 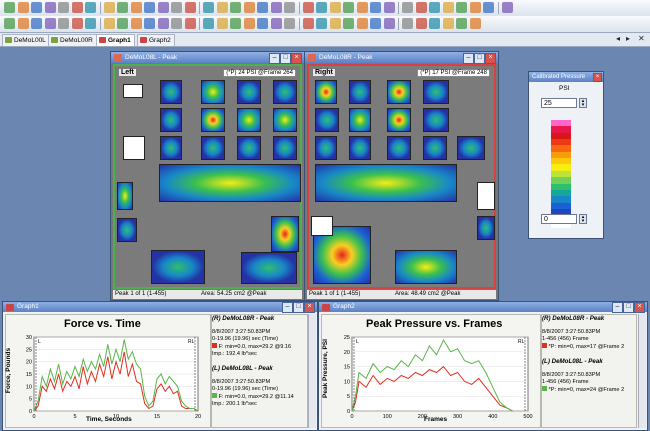 What do you see at coordinates (559, 103) in the screenshot?
I see `max-pressure-input: 25` at bounding box center [559, 103].